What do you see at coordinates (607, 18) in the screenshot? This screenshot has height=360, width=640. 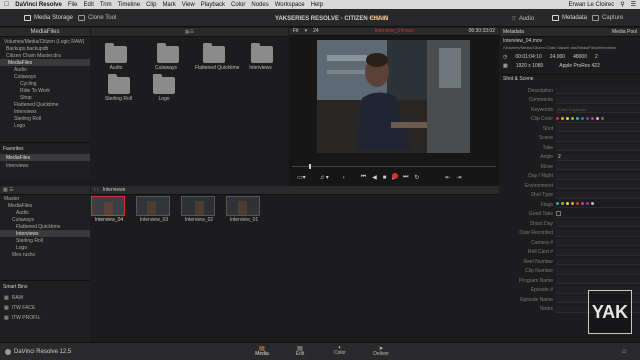 I see `capture-button: Capture` at bounding box center [607, 18].